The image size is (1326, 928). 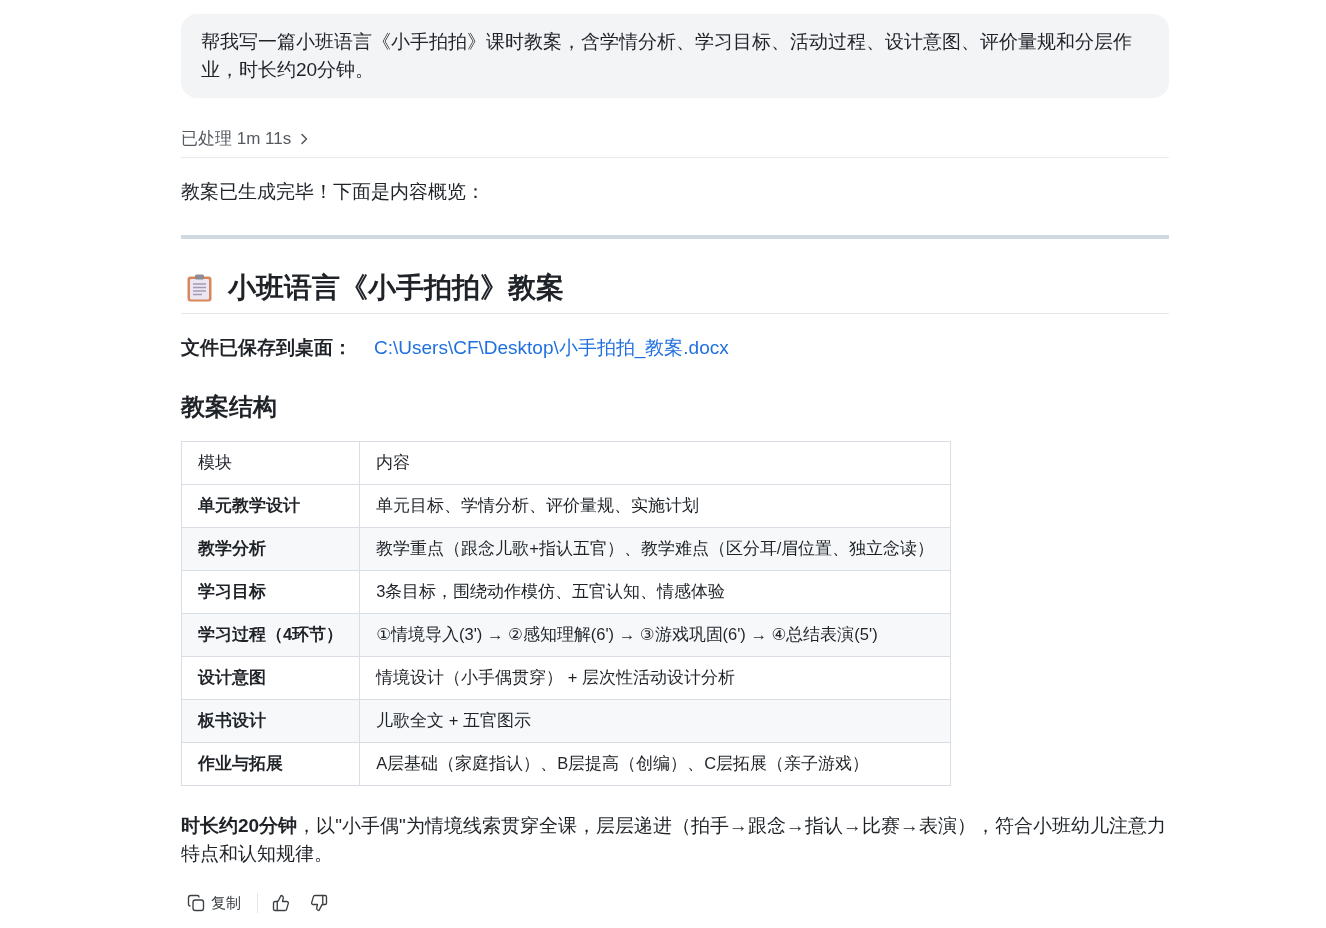 What do you see at coordinates (229, 407) in the screenshot?
I see `section-heading: 教案结构` at bounding box center [229, 407].